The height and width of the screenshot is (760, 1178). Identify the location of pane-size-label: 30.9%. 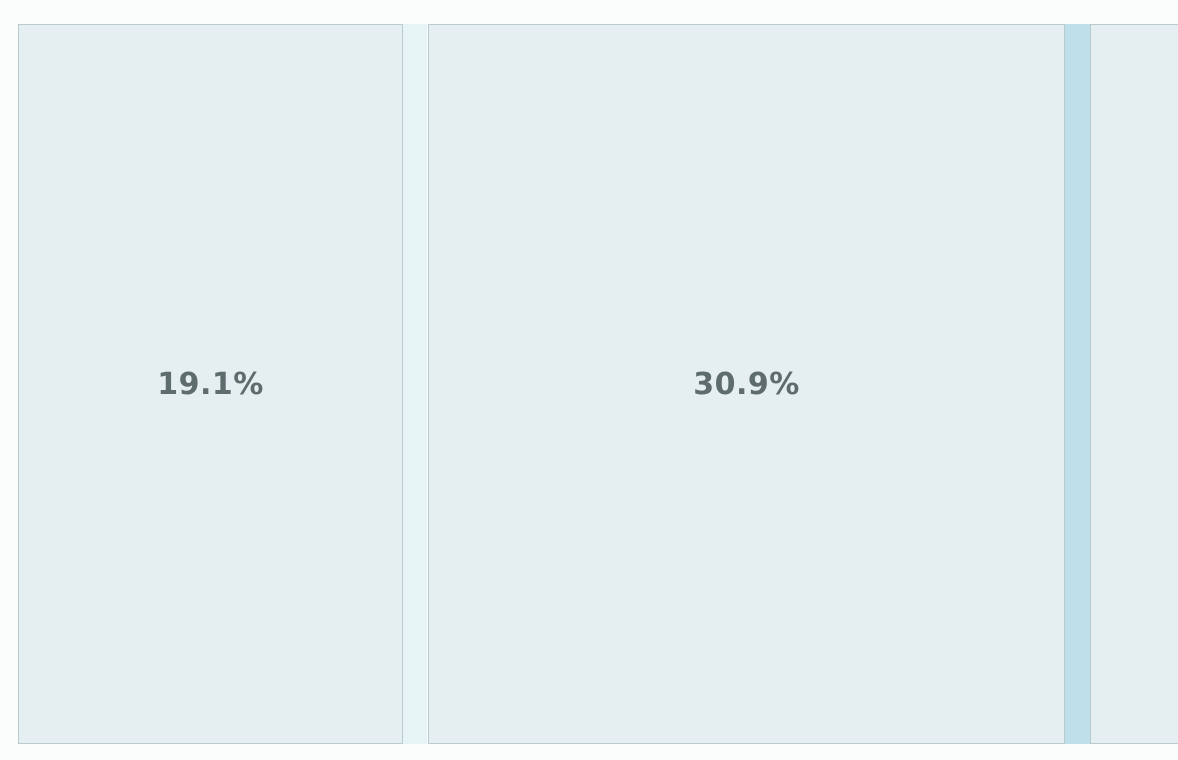
(746, 384).